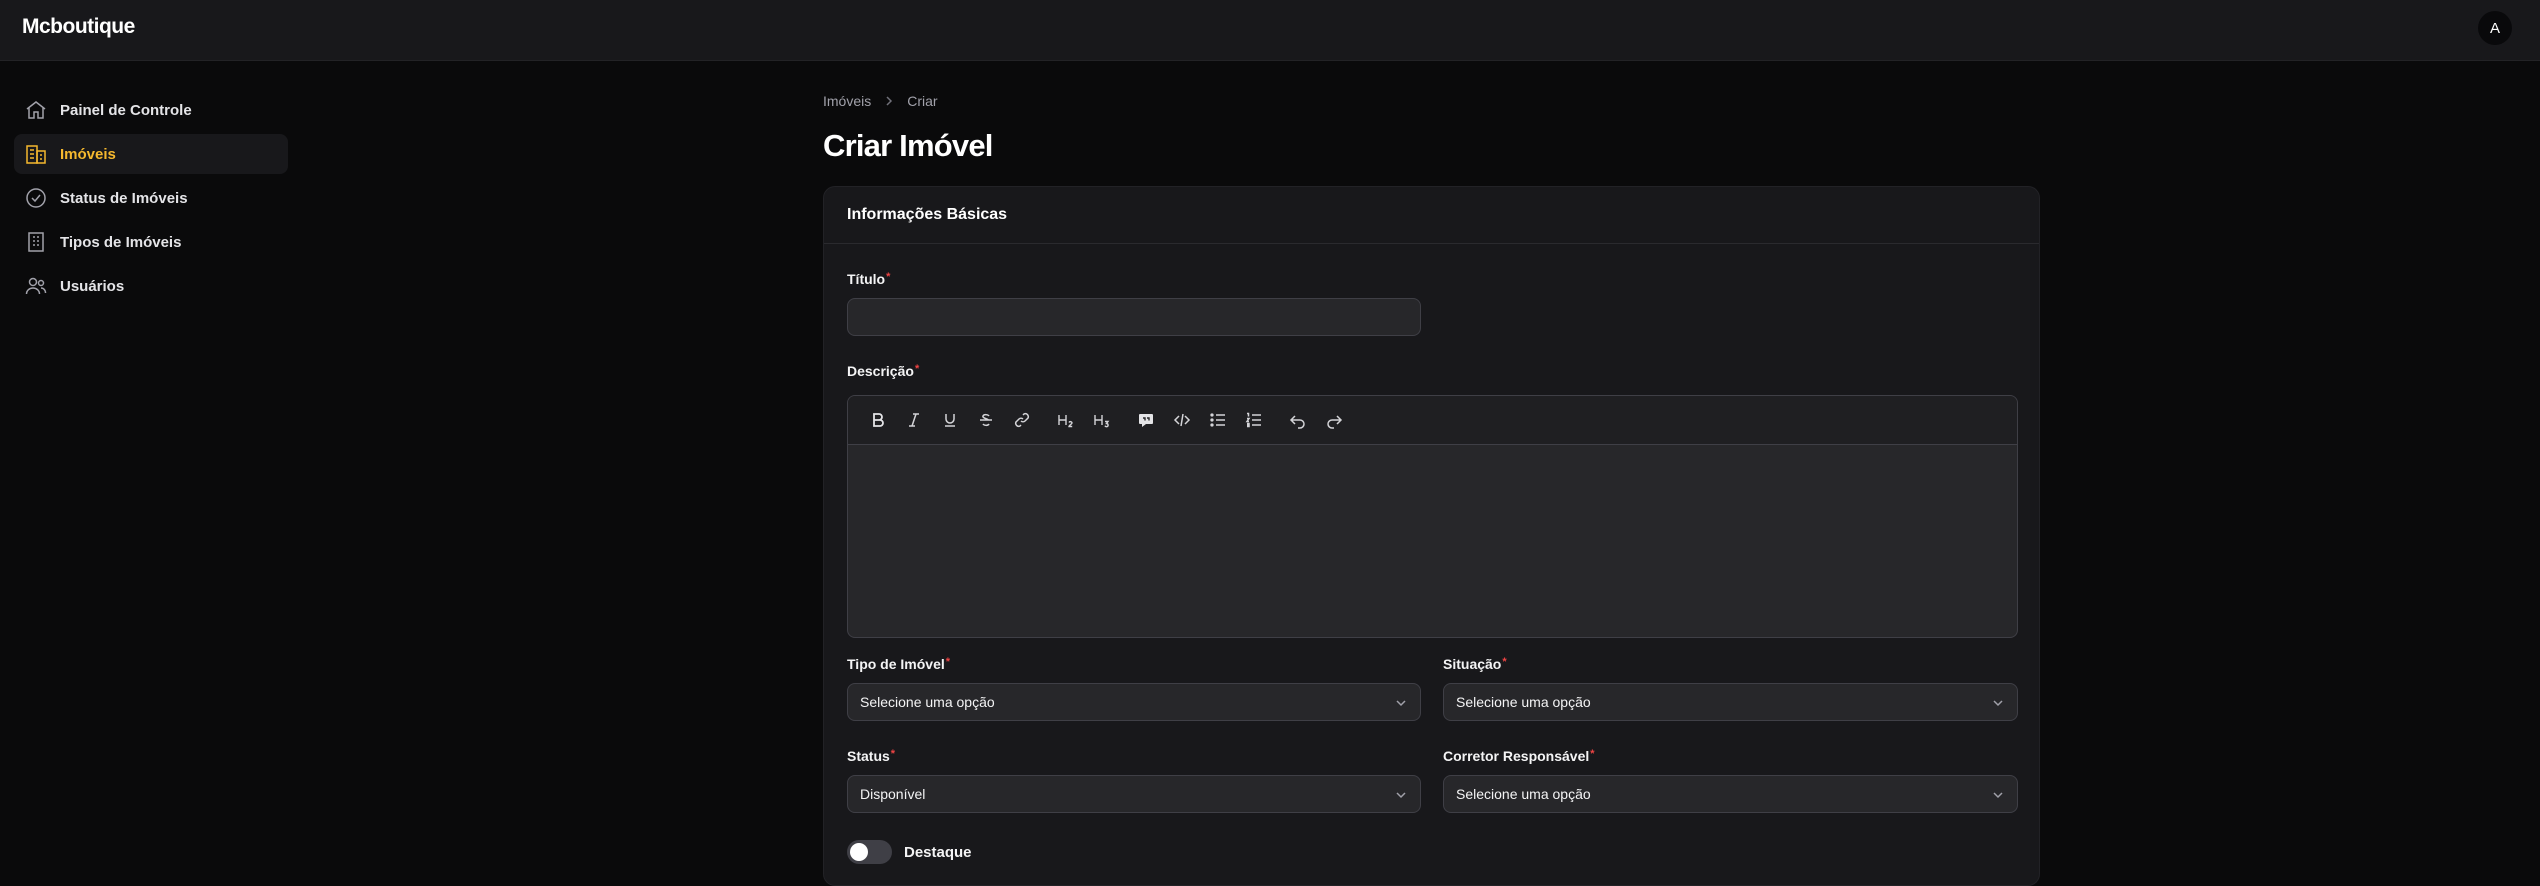 The image size is (2540, 886). I want to click on status-label: Status*, so click(871, 756).